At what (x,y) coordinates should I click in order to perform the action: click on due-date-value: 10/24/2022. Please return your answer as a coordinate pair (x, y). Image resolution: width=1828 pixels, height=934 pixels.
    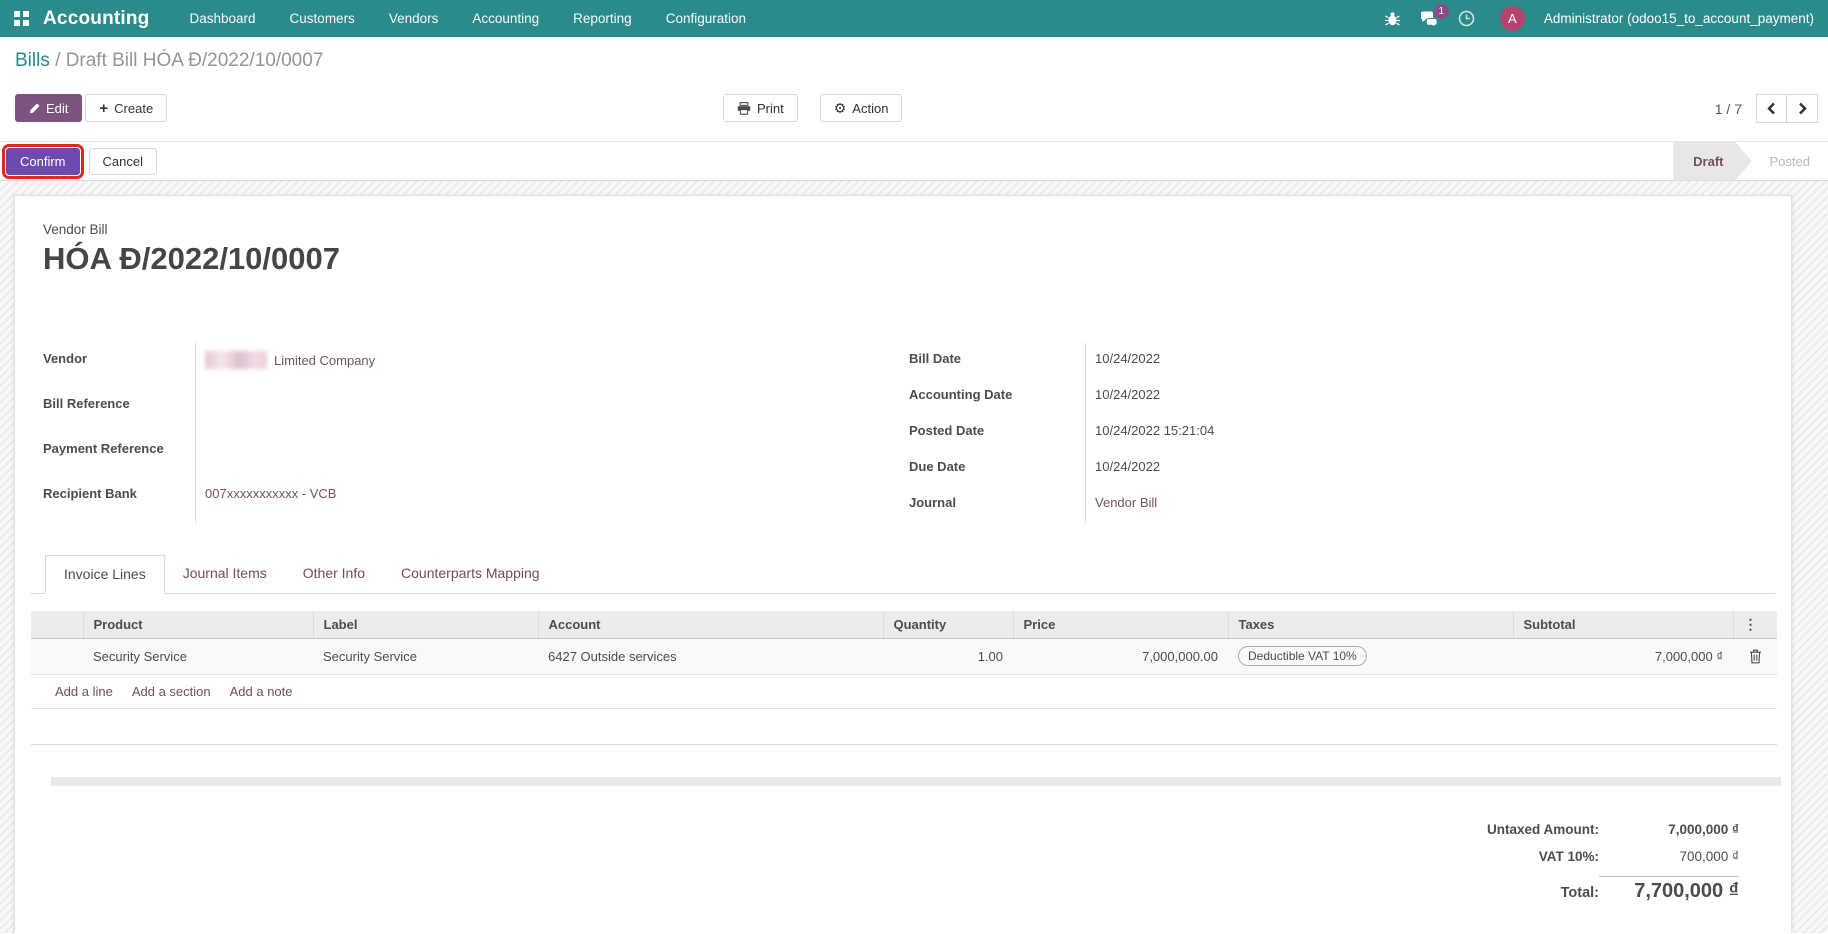
    Looking at the image, I should click on (1424, 469).